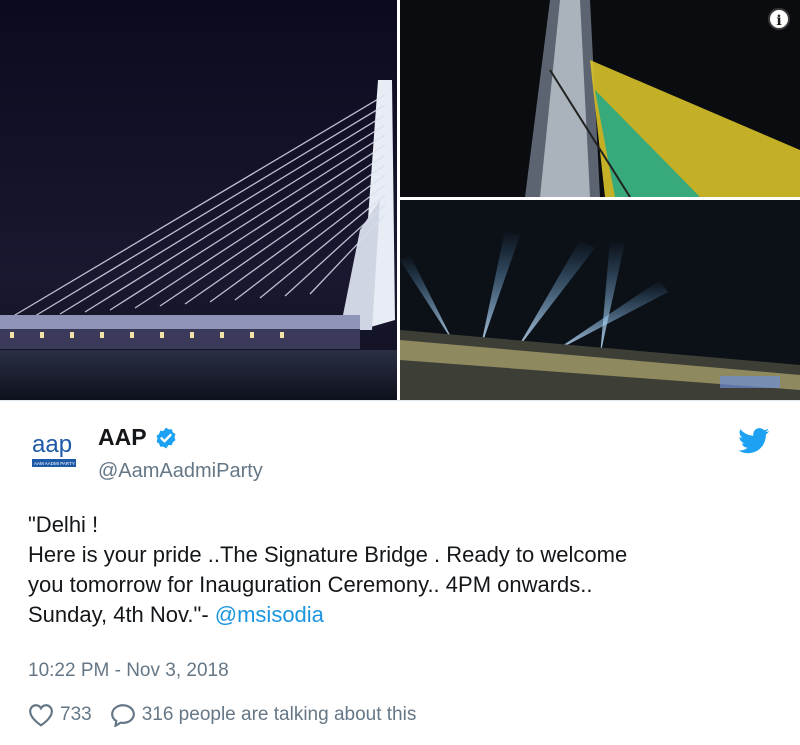 The height and width of the screenshot is (745, 800). What do you see at coordinates (128, 671) in the screenshot?
I see `tweet-timestamp: 10:22 PM - Nov 3, 2018` at bounding box center [128, 671].